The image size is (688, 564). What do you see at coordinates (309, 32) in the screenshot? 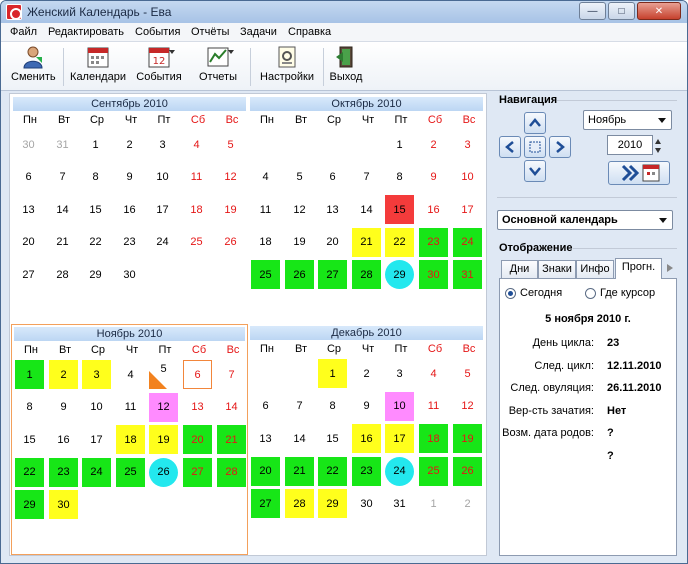
I see `menu-help: Справка` at bounding box center [309, 32].